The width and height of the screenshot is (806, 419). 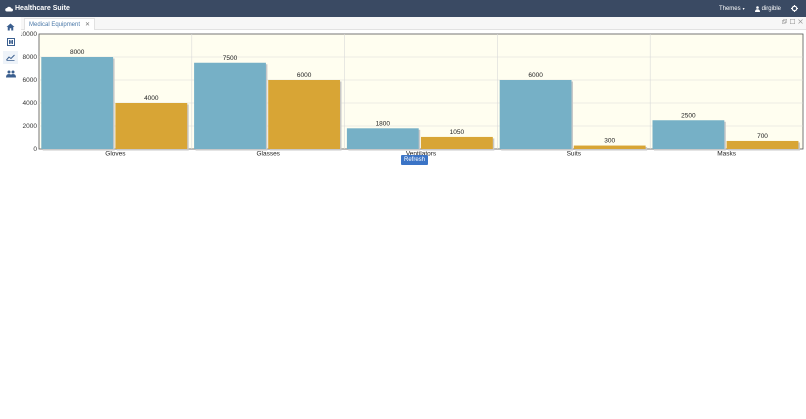 I want to click on y-tick-label: 4000, so click(x=30, y=103).